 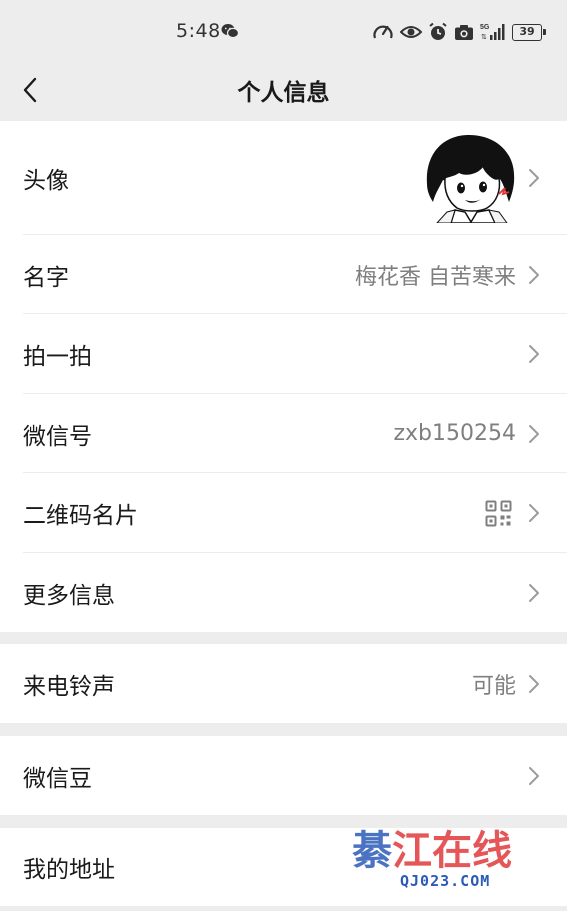 I want to click on beans-label: 微信豆, so click(x=57, y=778).